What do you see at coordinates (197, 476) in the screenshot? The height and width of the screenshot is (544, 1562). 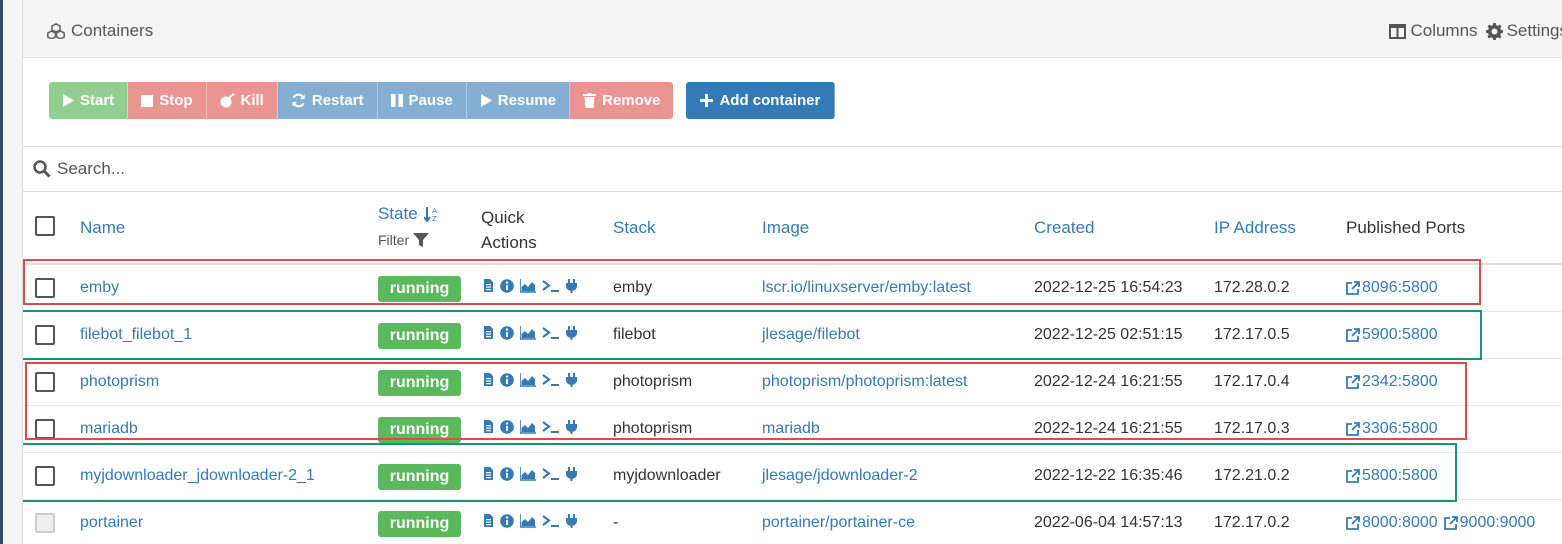 I see `container-name-link: myjdownloader_jdownloader-2_1` at bounding box center [197, 476].